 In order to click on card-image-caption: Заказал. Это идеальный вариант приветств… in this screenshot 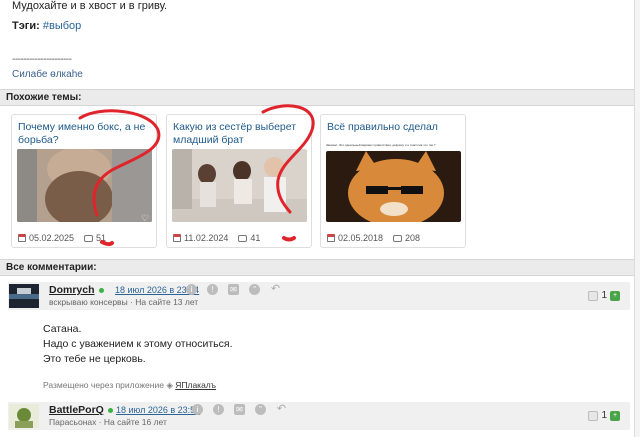, I will do `click(381, 145)`.